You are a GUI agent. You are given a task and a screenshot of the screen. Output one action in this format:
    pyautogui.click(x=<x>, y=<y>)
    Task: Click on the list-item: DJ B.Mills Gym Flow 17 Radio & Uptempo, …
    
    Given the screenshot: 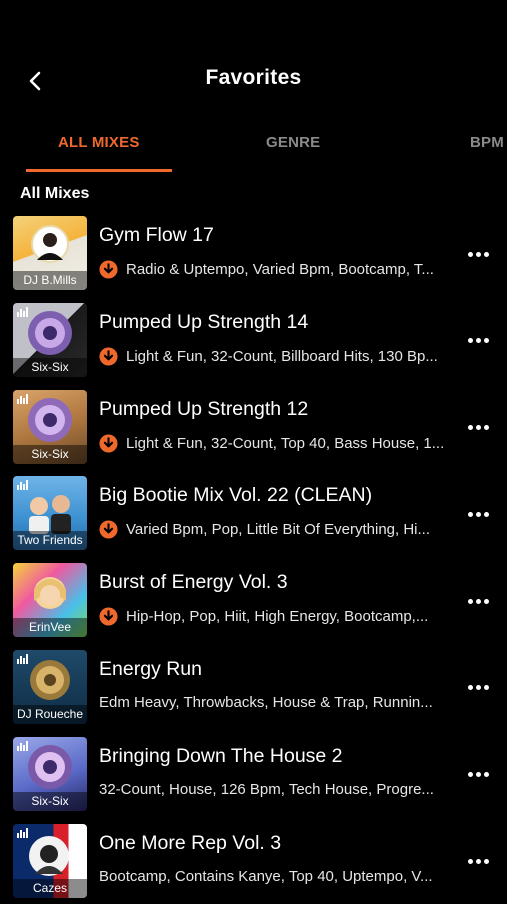 What is the action you would take?
    pyautogui.click(x=253, y=253)
    